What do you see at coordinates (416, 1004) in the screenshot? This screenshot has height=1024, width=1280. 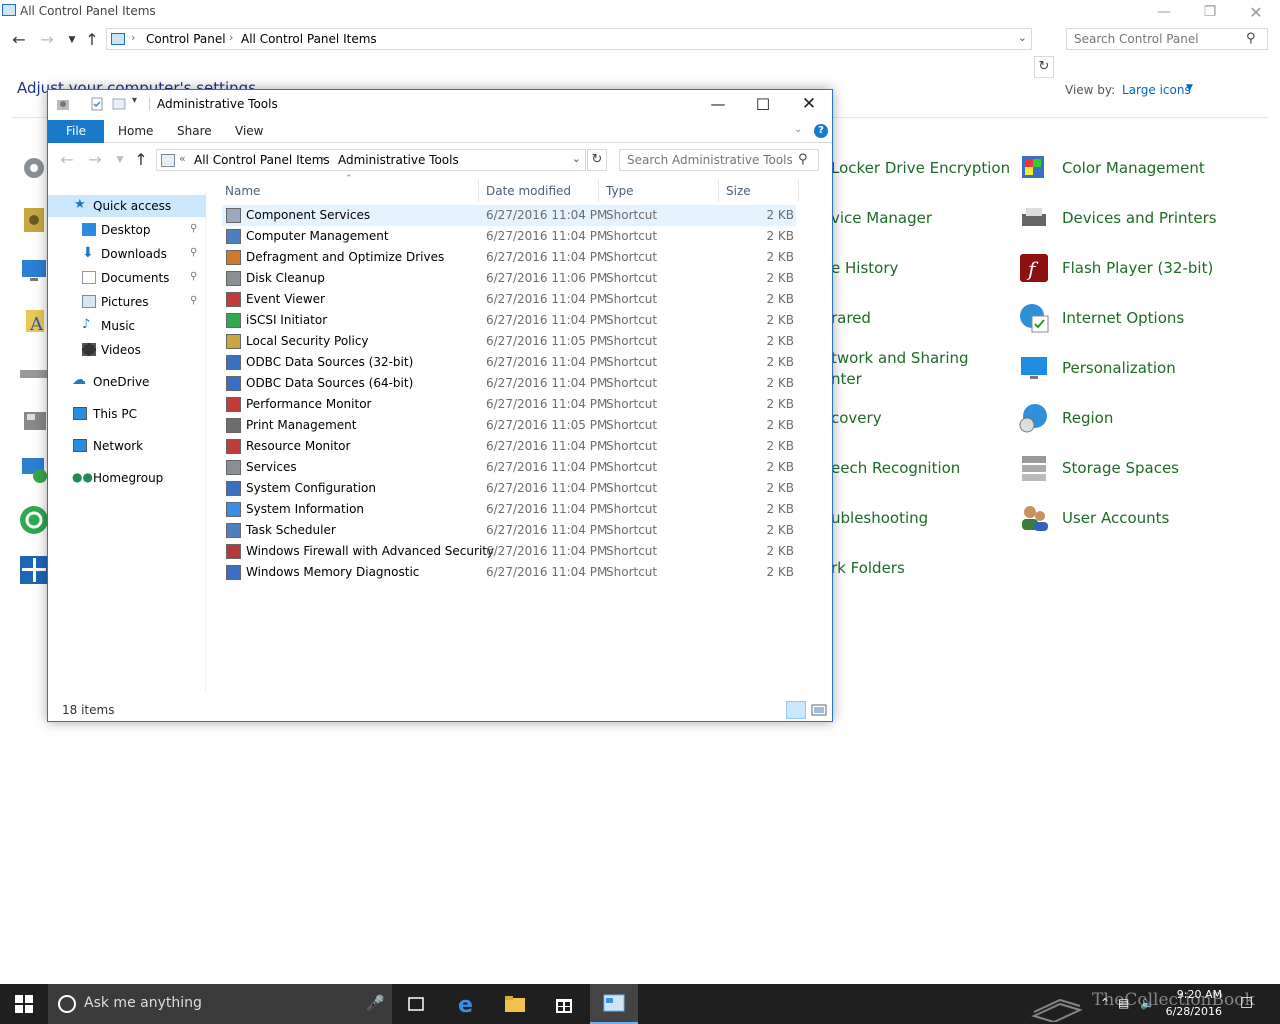 I see `task-view-button` at bounding box center [416, 1004].